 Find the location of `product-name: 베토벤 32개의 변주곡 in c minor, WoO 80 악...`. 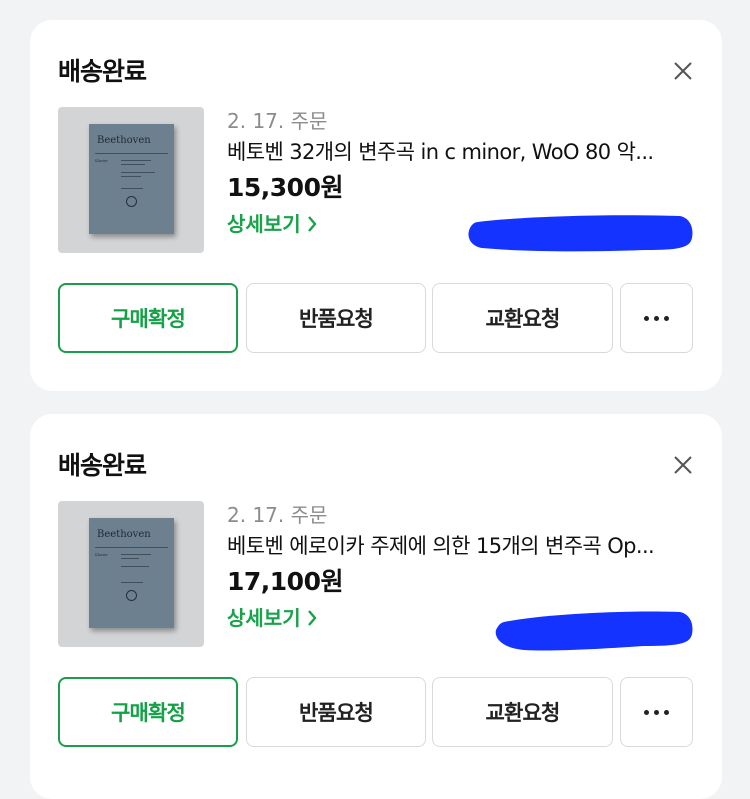

product-name: 베토벤 32개의 변주곡 in c minor, WoO 80 악... is located at coordinates (462, 152).